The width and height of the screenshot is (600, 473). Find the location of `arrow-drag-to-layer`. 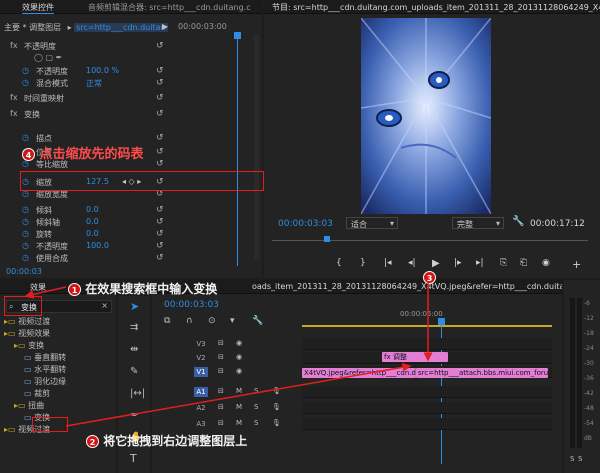

arrow-drag-to-layer is located at coordinates (238, 394).